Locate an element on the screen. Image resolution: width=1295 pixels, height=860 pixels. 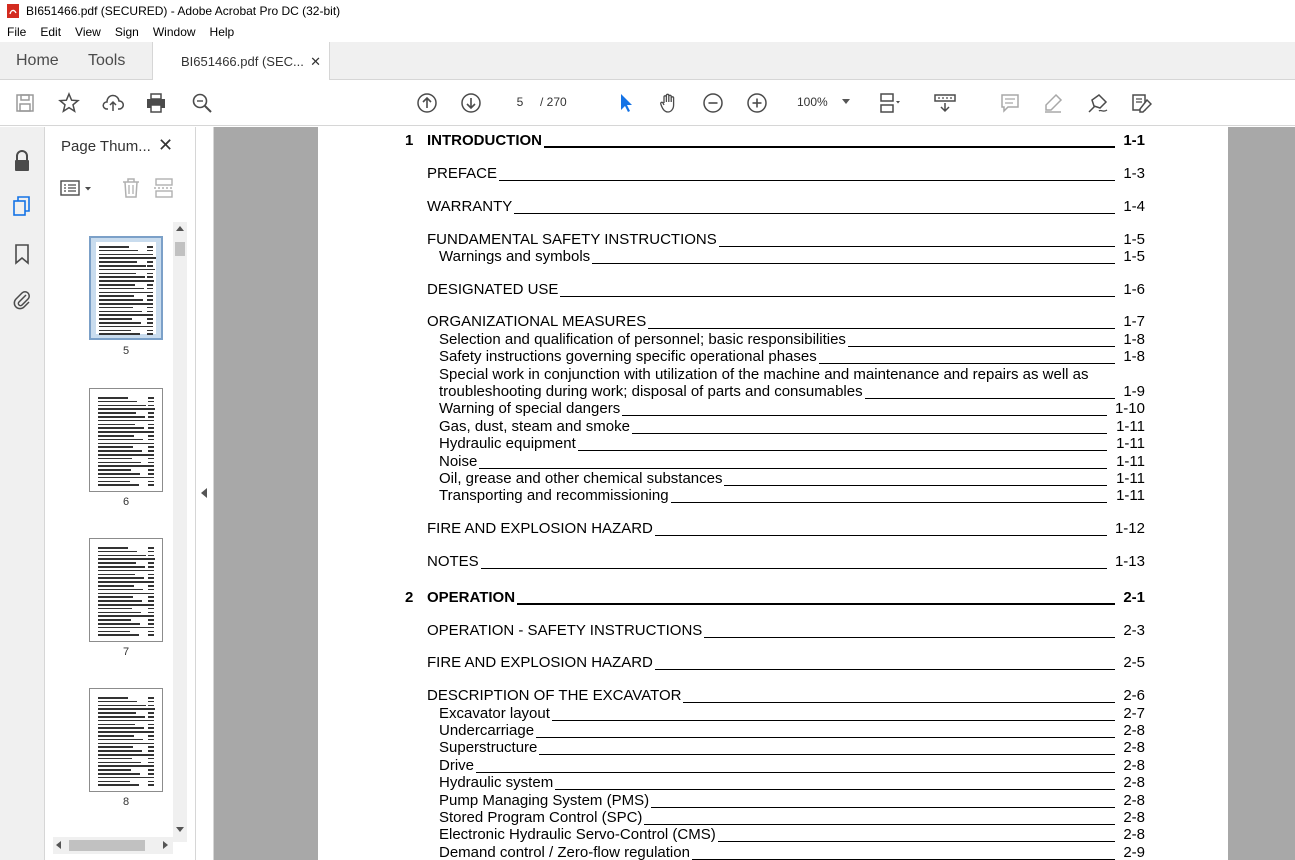
menu-sign: Sign is located at coordinates (127, 32).